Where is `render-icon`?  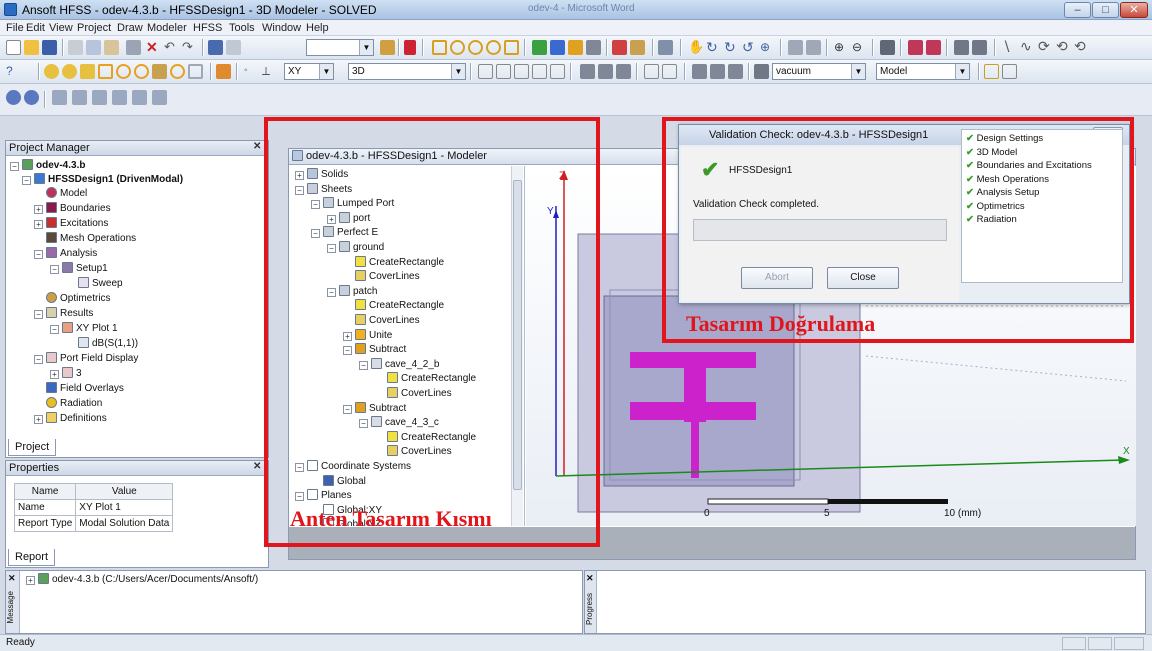 render-icon is located at coordinates (887, 47).